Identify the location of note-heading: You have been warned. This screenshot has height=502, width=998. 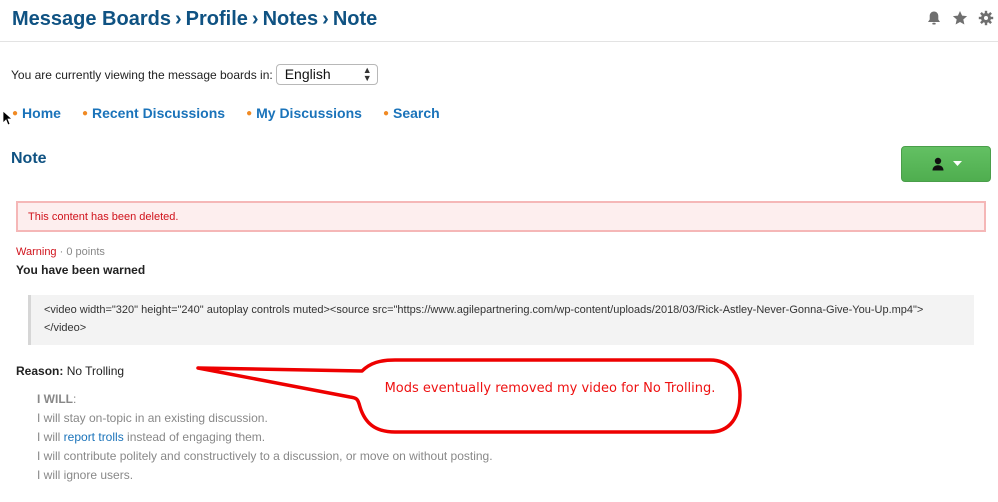
(81, 270).